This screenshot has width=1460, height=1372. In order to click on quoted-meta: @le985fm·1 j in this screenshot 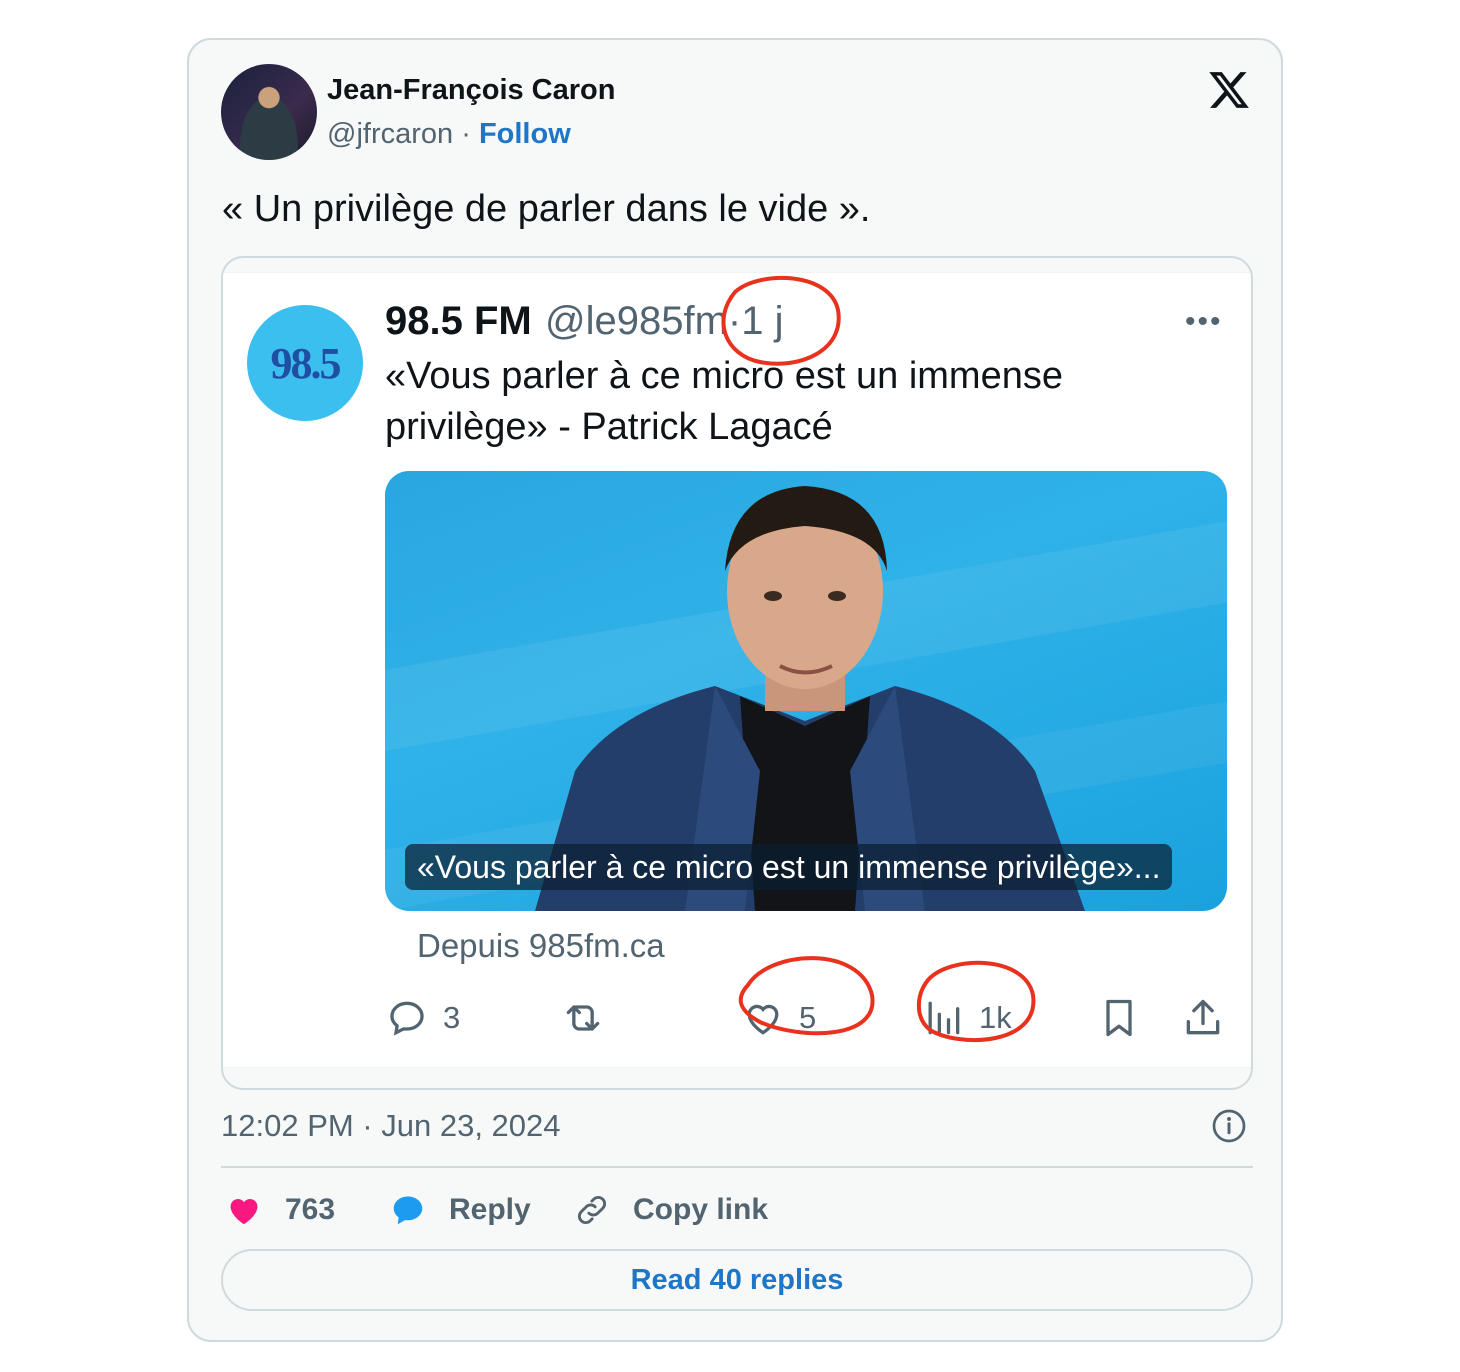, I will do `click(664, 321)`.